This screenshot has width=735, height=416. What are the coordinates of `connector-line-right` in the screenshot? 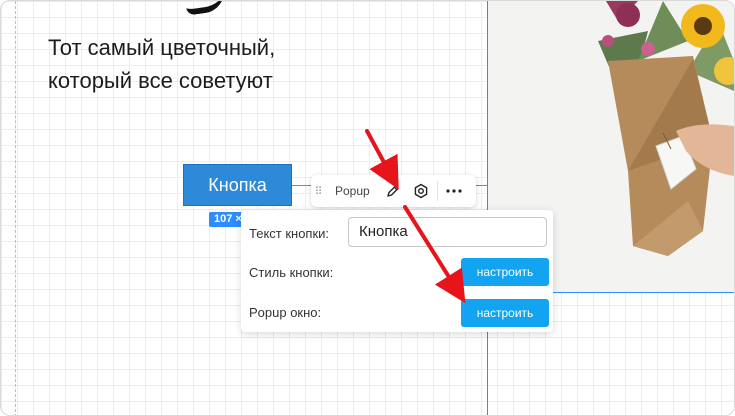 It's located at (482, 185).